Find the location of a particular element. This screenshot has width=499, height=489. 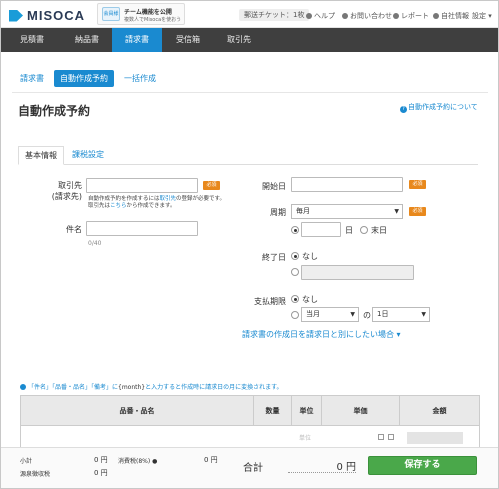

col-quantity: 数量 is located at coordinates (273, 411).